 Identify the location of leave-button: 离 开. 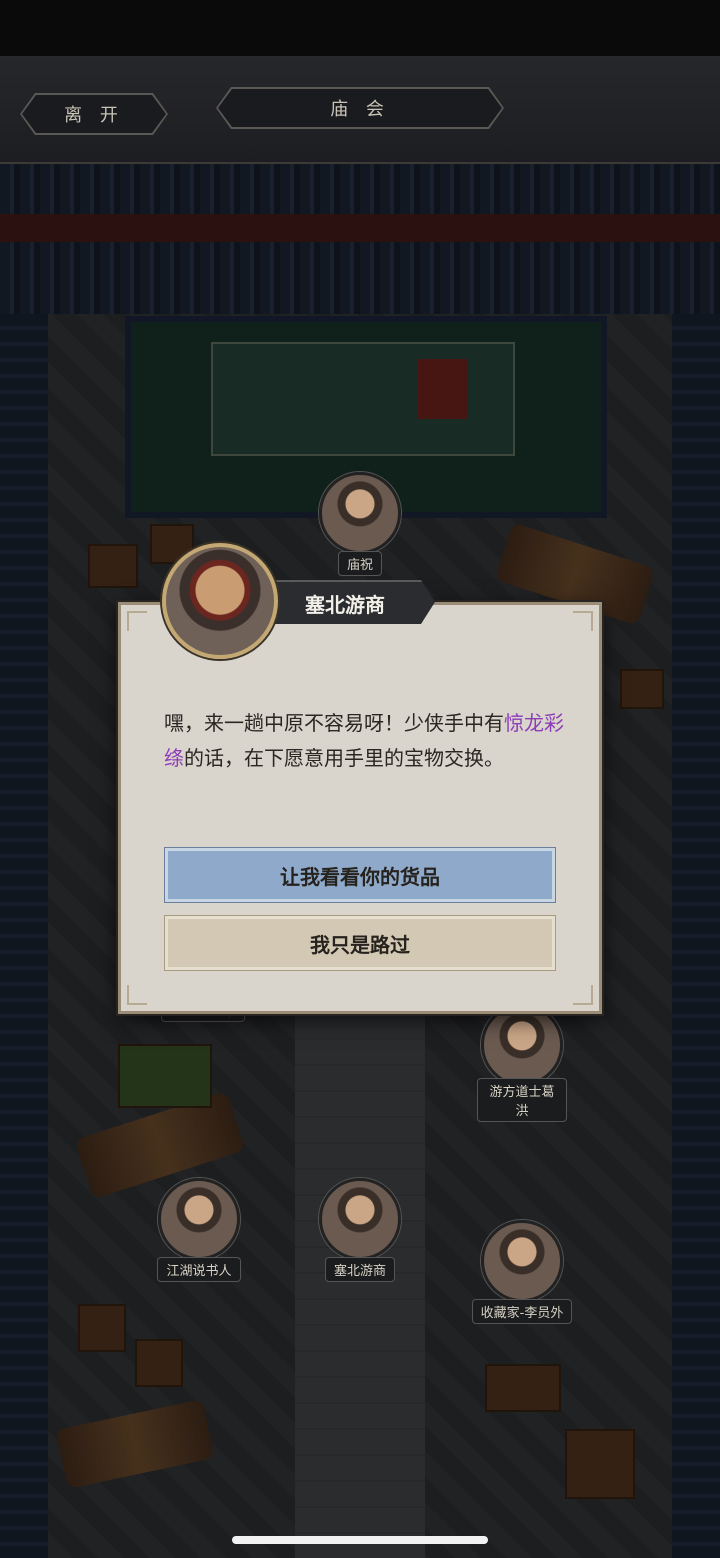
(94, 114).